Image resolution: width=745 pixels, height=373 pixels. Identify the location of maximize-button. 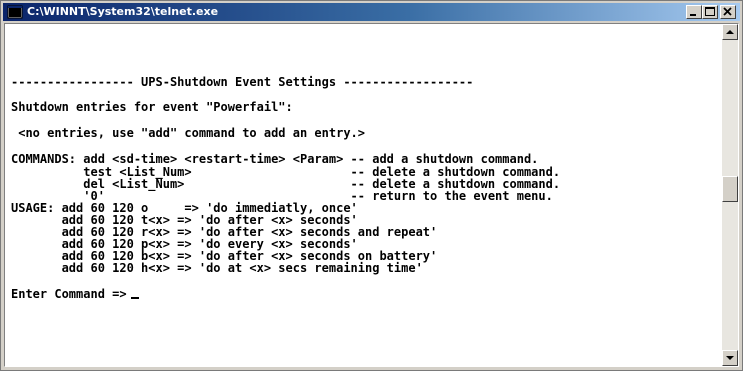
(710, 12).